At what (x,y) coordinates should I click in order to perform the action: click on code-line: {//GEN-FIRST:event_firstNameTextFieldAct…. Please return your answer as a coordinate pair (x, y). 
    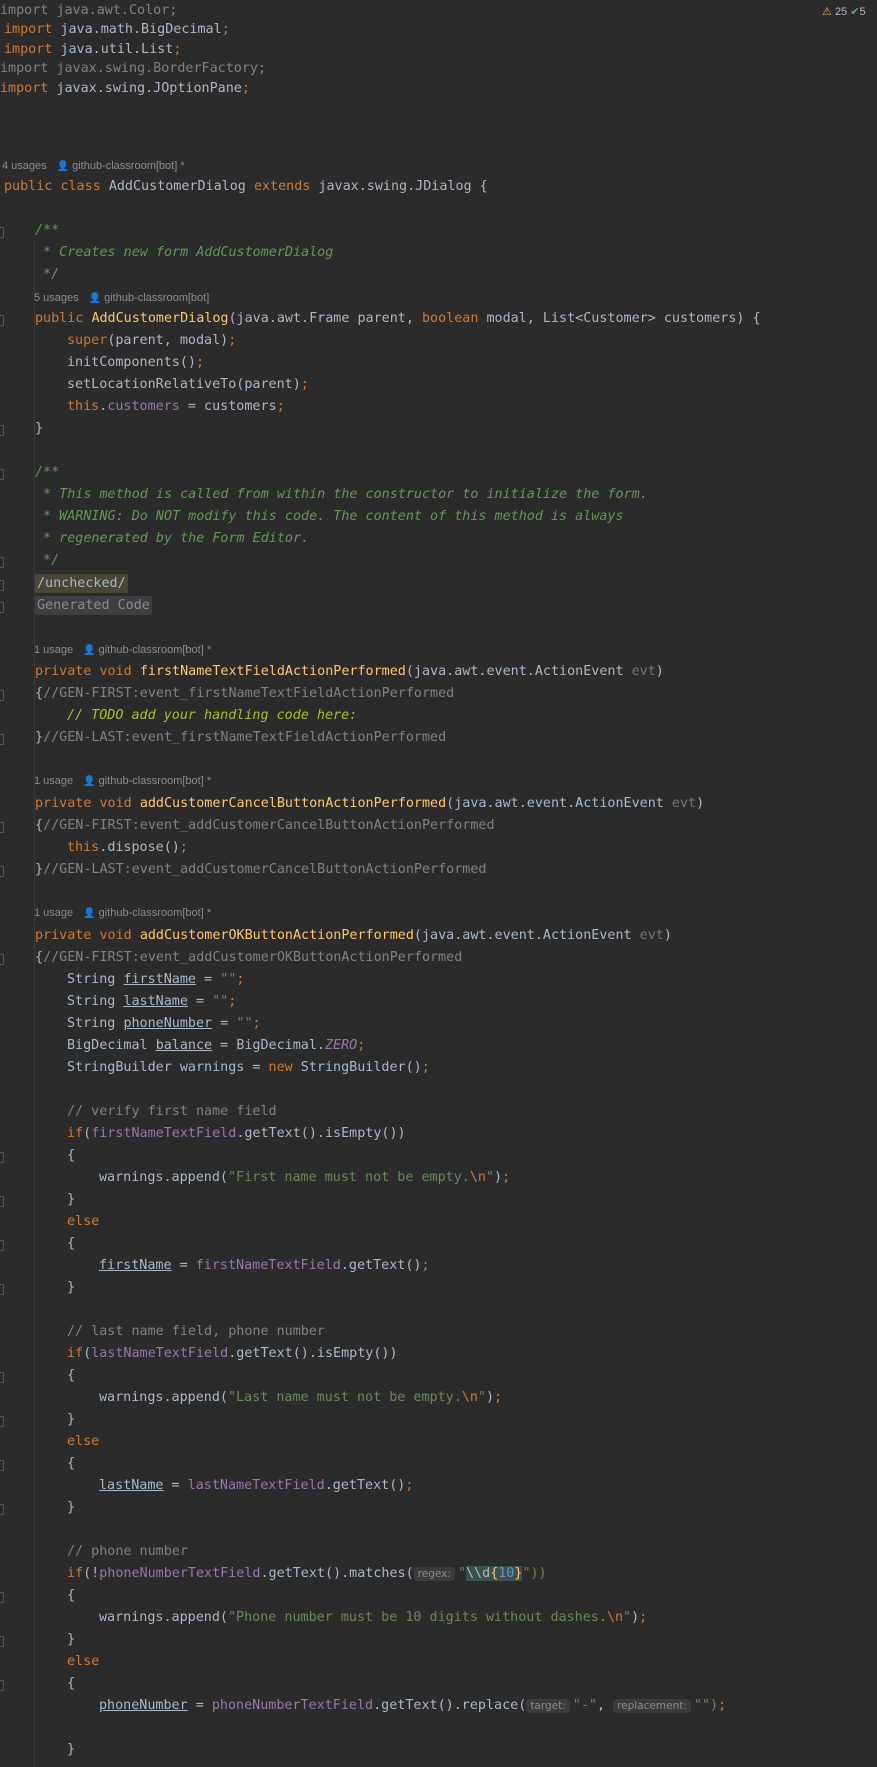
    Looking at the image, I should click on (244, 694).